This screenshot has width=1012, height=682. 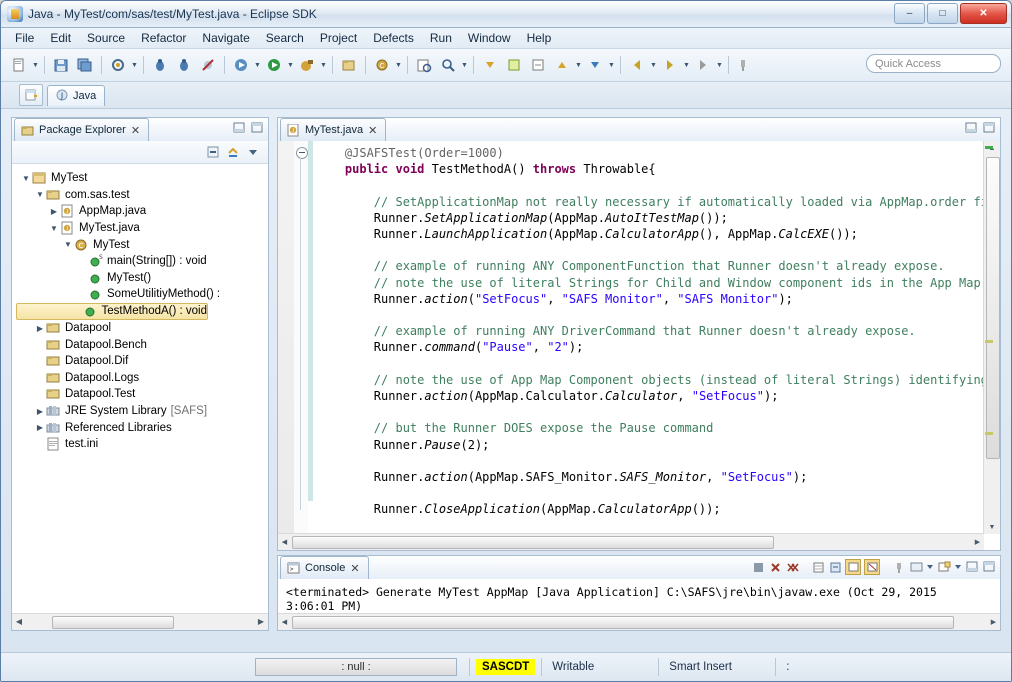 I want to click on prev-annotation-dropdown-icon: ▼, so click(x=578, y=65).